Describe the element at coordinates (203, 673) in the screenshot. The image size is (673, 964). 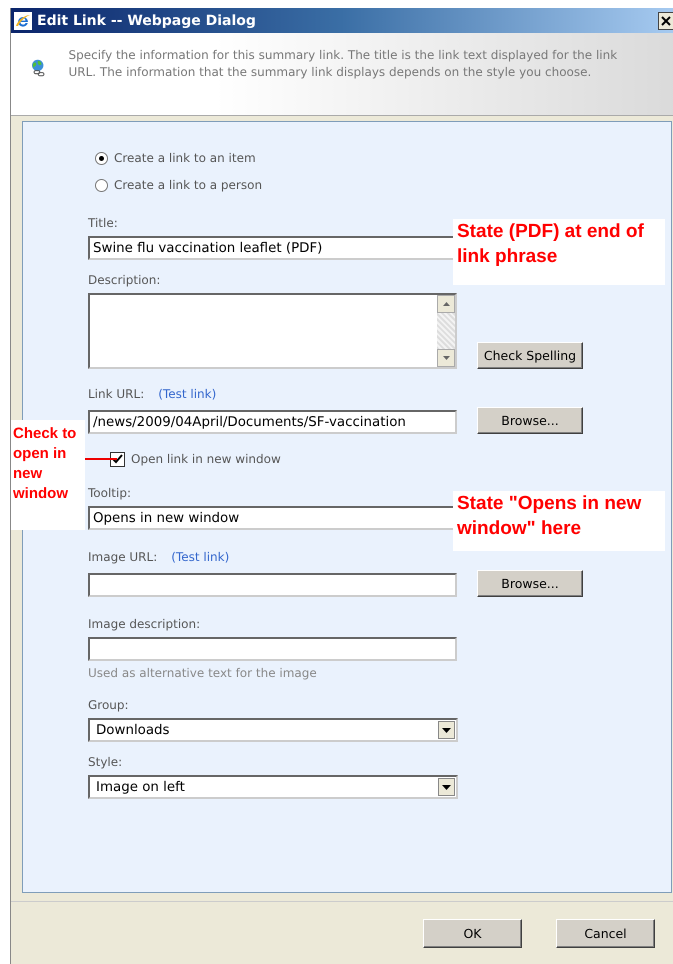
I see `field-hint: Used as alternative text for the image` at that location.